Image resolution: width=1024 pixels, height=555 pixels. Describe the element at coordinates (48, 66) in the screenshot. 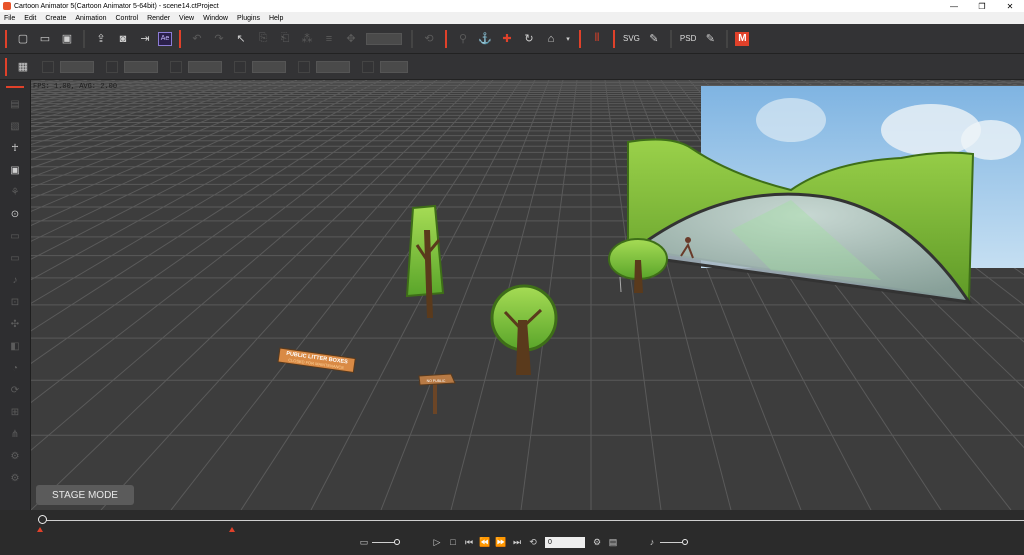

I see `position-x-icon` at that location.